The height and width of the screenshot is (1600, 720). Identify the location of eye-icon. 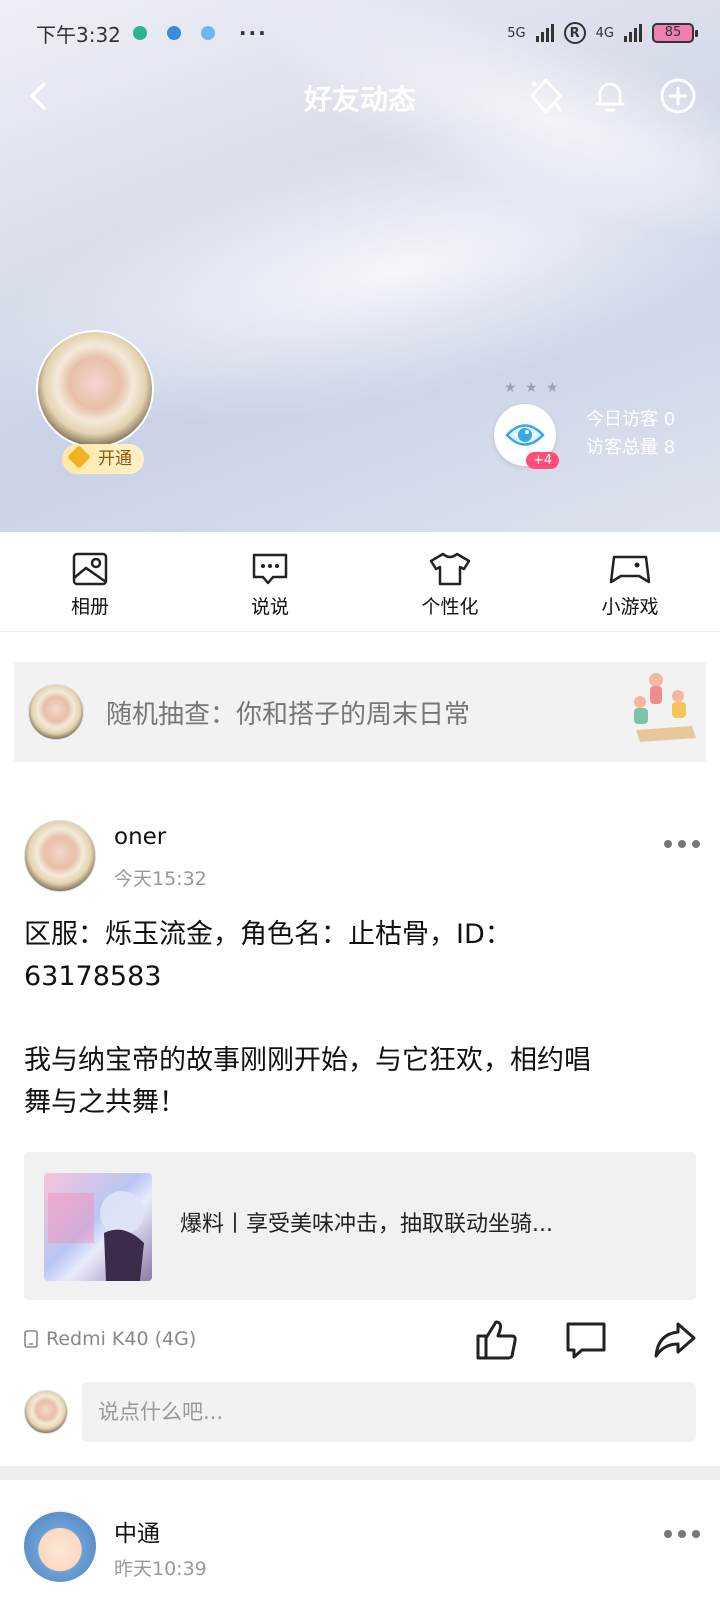
(525, 435).